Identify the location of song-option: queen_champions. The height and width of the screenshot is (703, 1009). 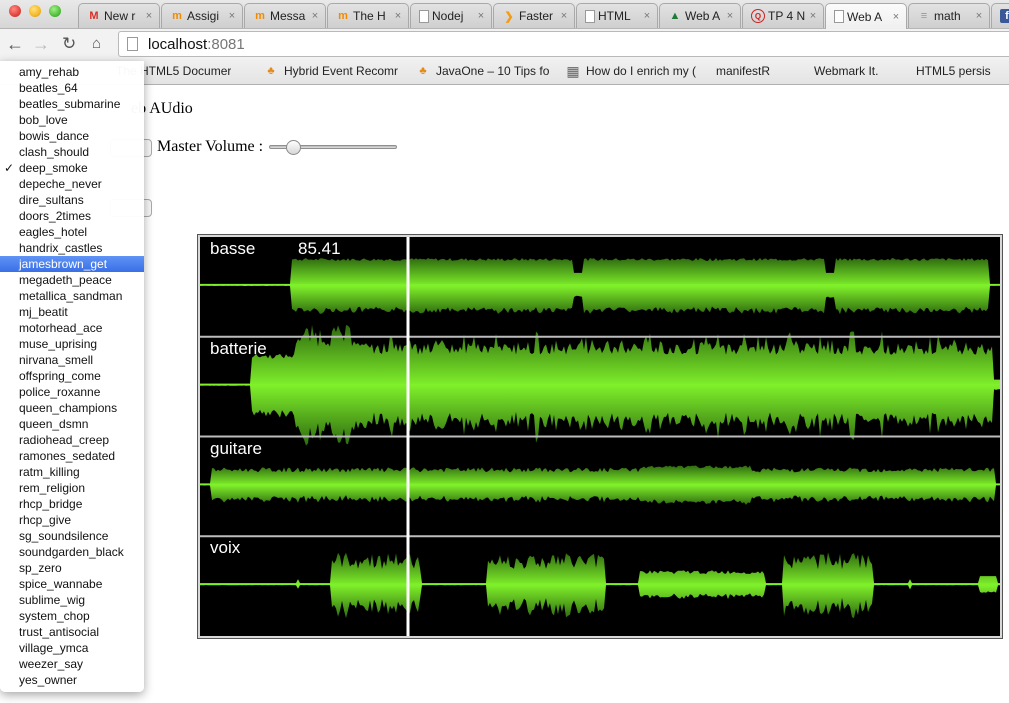
(72, 408).